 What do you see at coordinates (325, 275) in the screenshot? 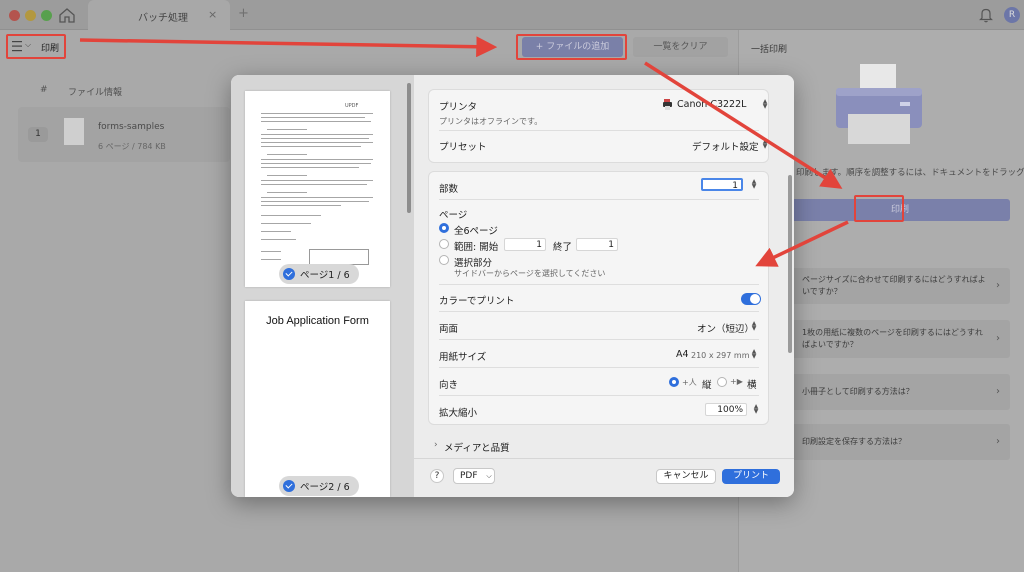
I see `page-badge-label: ページ1 / 6` at bounding box center [325, 275].